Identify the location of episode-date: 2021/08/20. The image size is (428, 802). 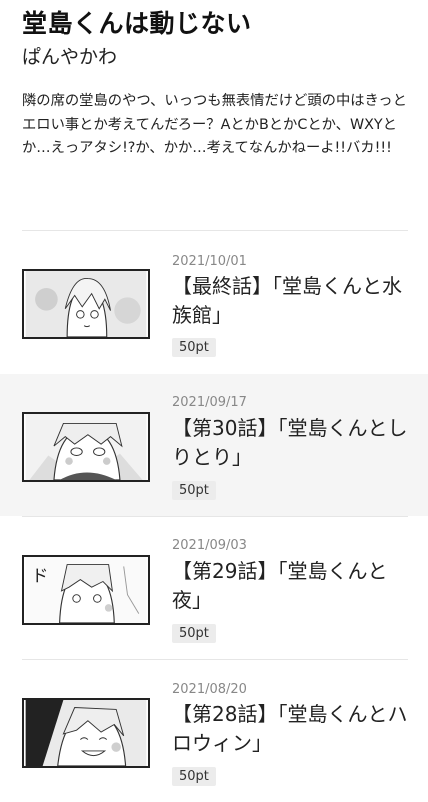
(209, 689).